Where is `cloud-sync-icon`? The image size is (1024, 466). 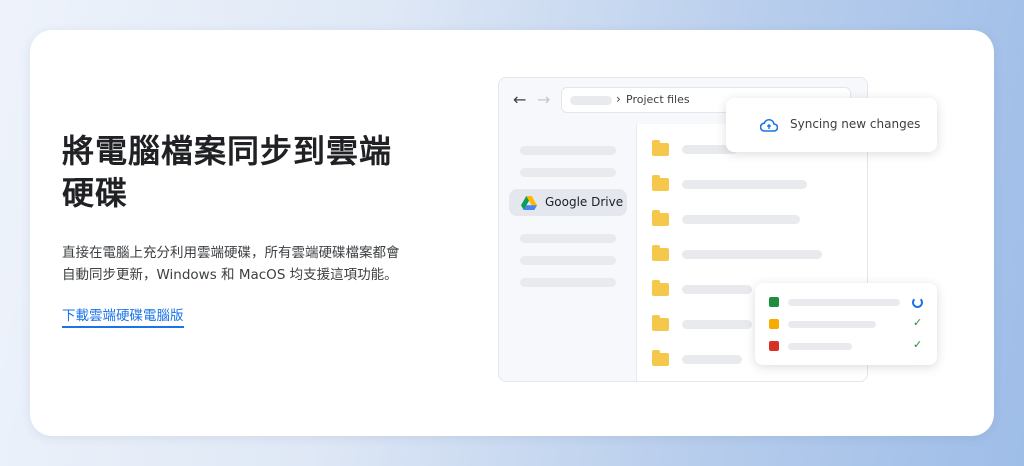
cloud-sync-icon is located at coordinates (769, 125).